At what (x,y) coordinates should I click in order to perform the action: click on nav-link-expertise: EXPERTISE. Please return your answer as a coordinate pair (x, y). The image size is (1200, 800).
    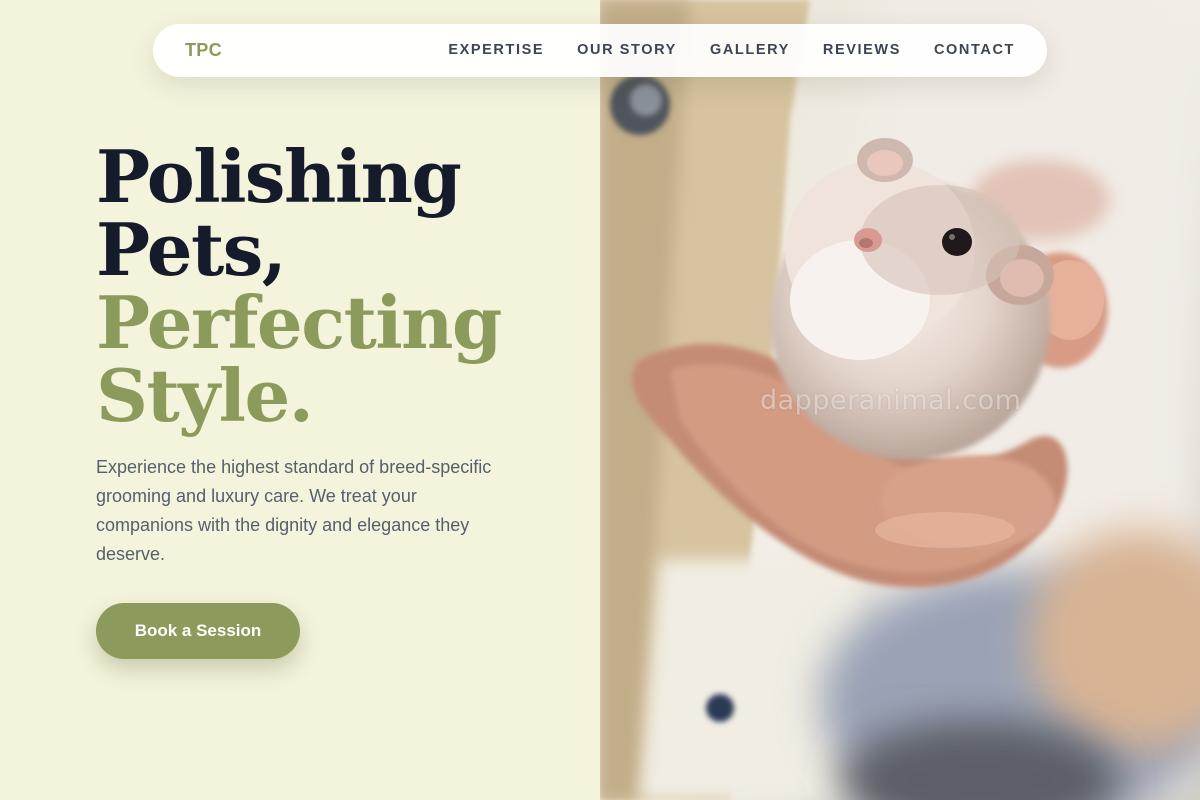
    Looking at the image, I should click on (496, 50).